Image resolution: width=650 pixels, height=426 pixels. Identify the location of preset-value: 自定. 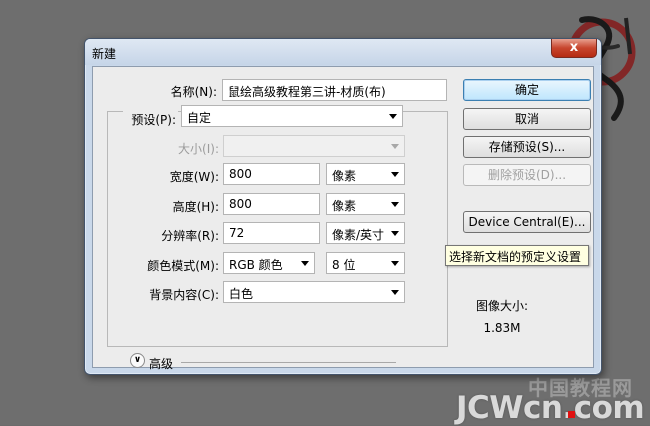
(199, 118).